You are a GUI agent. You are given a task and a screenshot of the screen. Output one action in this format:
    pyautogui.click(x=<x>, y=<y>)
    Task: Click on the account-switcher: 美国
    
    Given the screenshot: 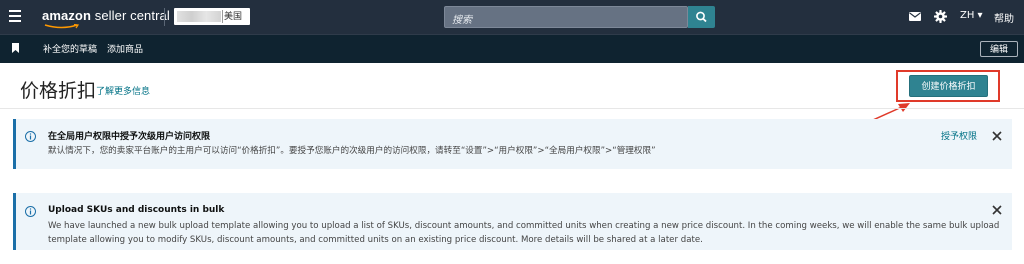 What is the action you would take?
    pyautogui.click(x=212, y=16)
    